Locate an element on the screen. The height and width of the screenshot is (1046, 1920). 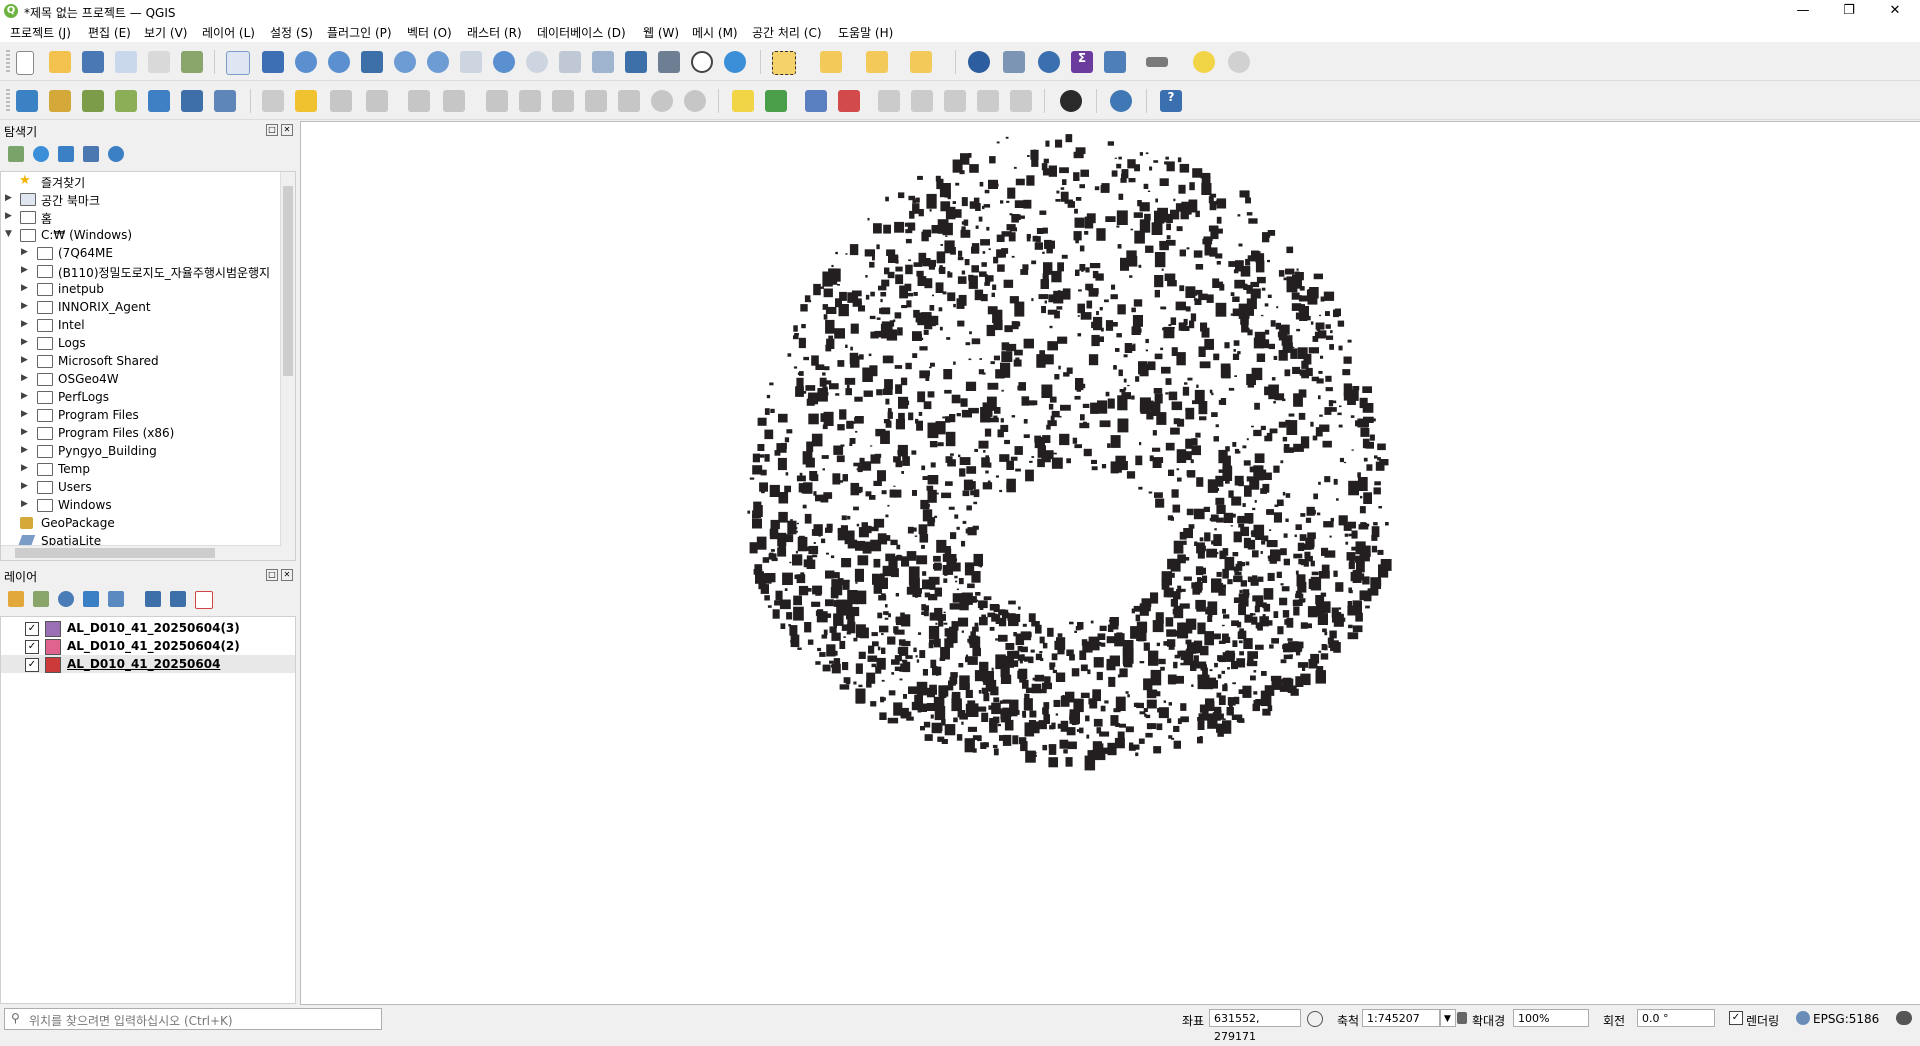
data-source-manager-icon is located at coordinates (27, 101).